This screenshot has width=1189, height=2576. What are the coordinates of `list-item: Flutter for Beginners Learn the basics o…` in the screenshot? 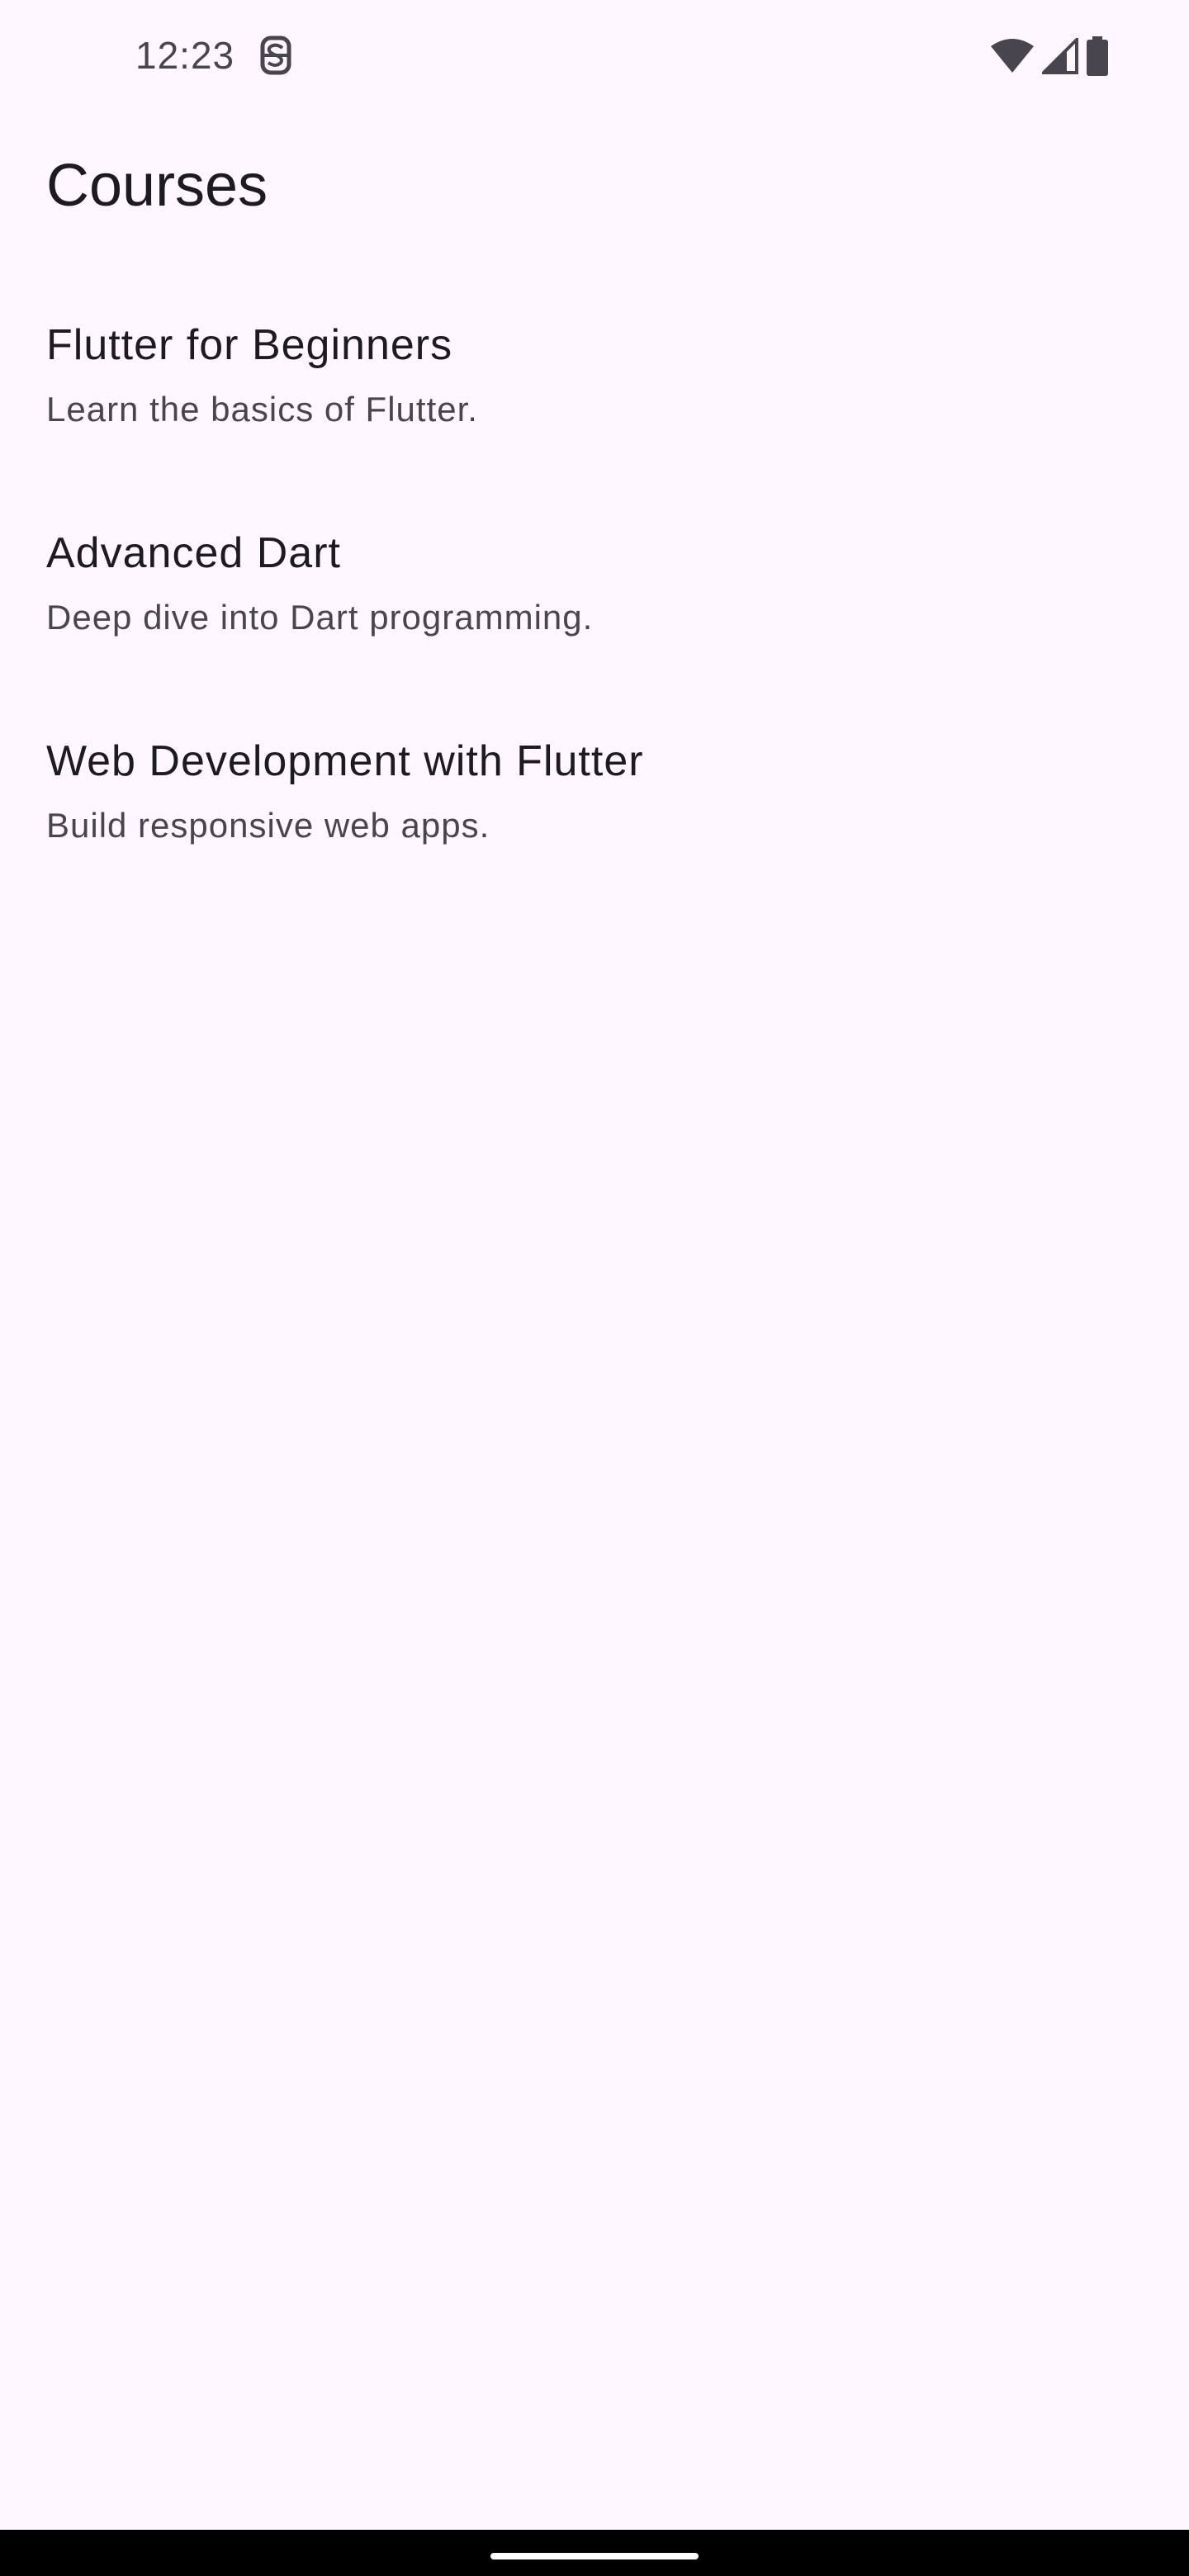 It's located at (594, 401).